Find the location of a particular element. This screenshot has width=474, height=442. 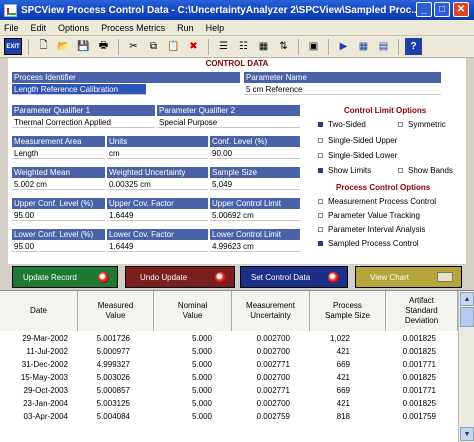

table-cell: 4.999327 is located at coordinates (100, 365).